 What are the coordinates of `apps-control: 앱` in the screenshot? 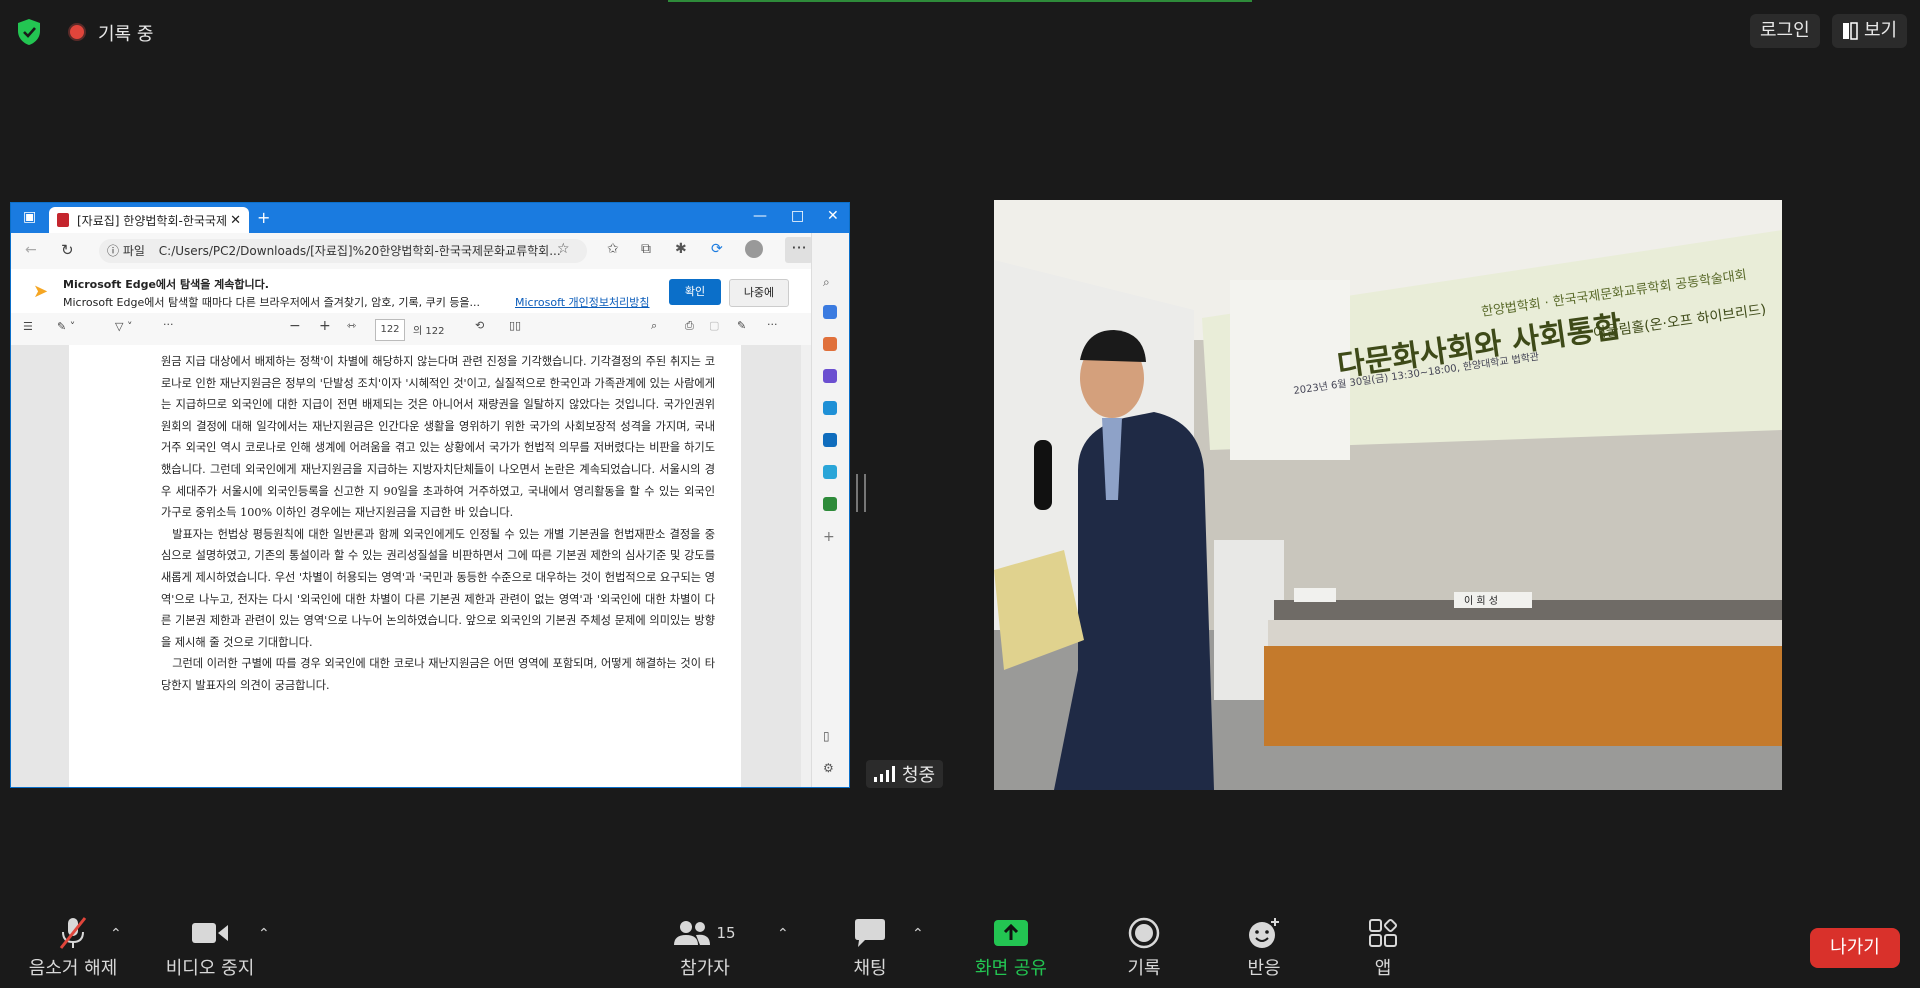 It's located at (1383, 946).